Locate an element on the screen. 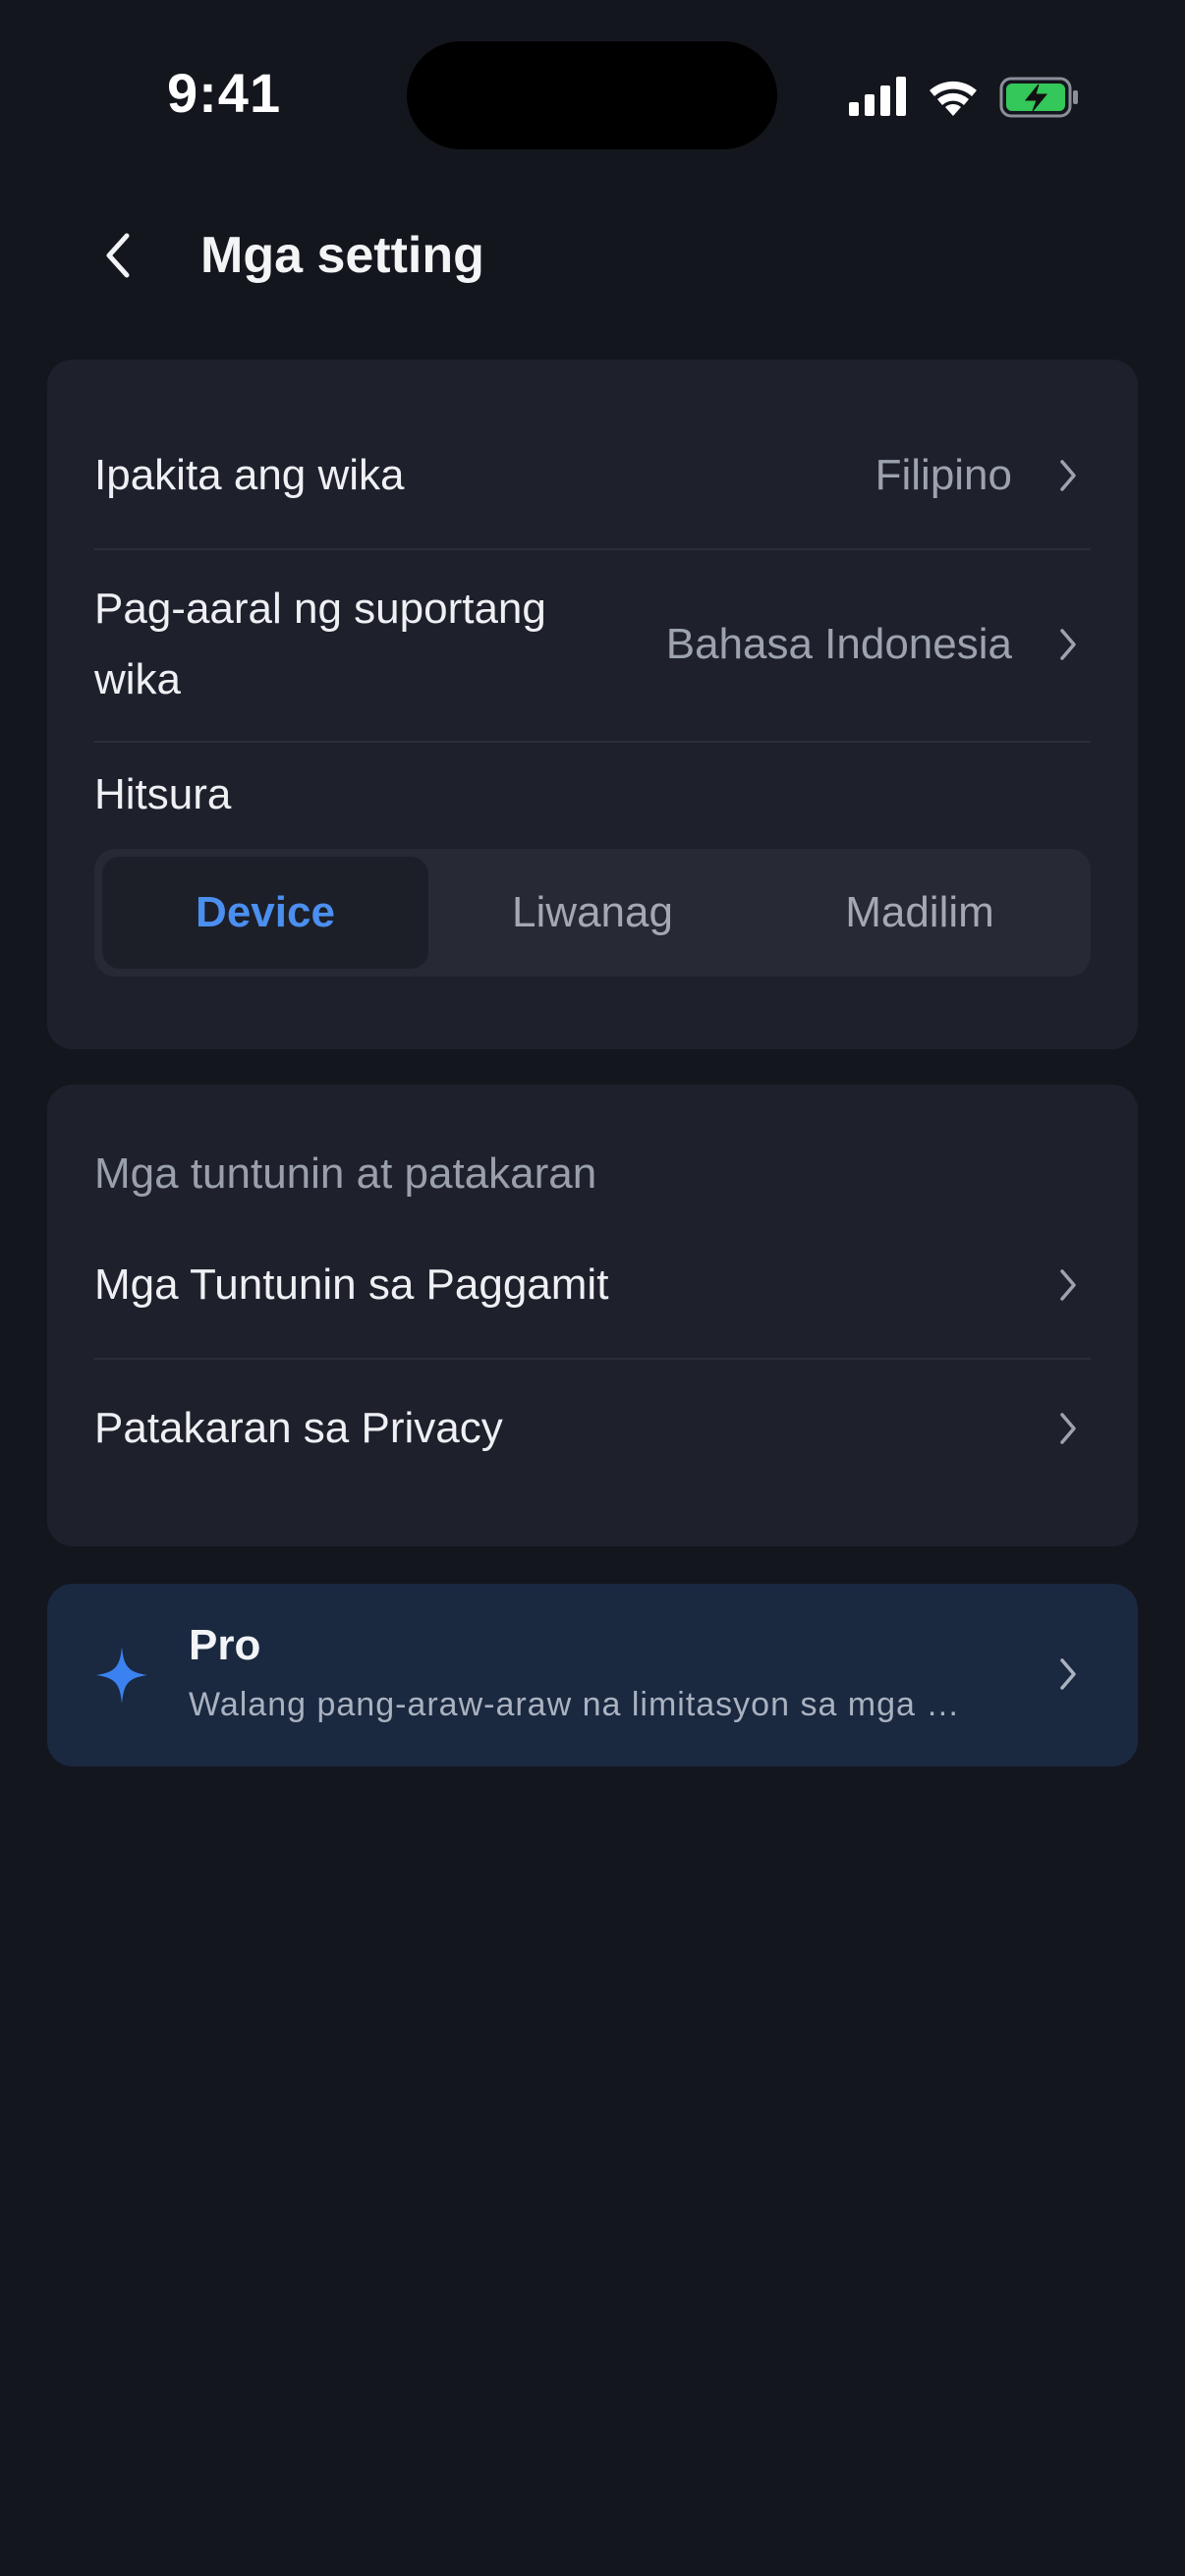  status-bar: 9:41 is located at coordinates (592, 93).